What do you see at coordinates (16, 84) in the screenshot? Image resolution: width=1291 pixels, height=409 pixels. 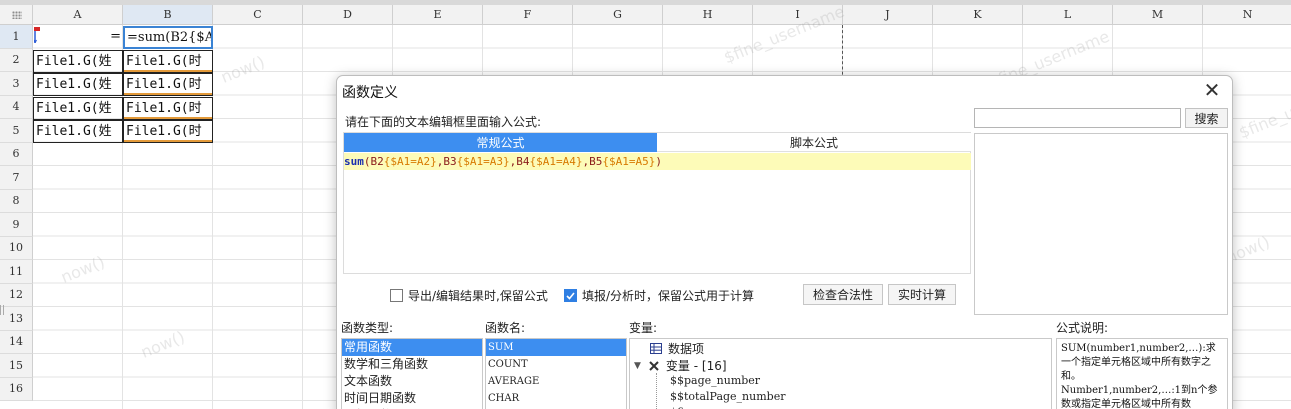 I see `row-header: 3` at bounding box center [16, 84].